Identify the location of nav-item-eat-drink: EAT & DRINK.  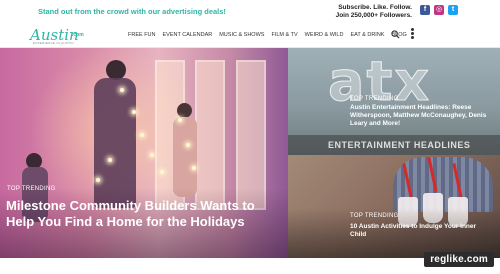
(367, 35).